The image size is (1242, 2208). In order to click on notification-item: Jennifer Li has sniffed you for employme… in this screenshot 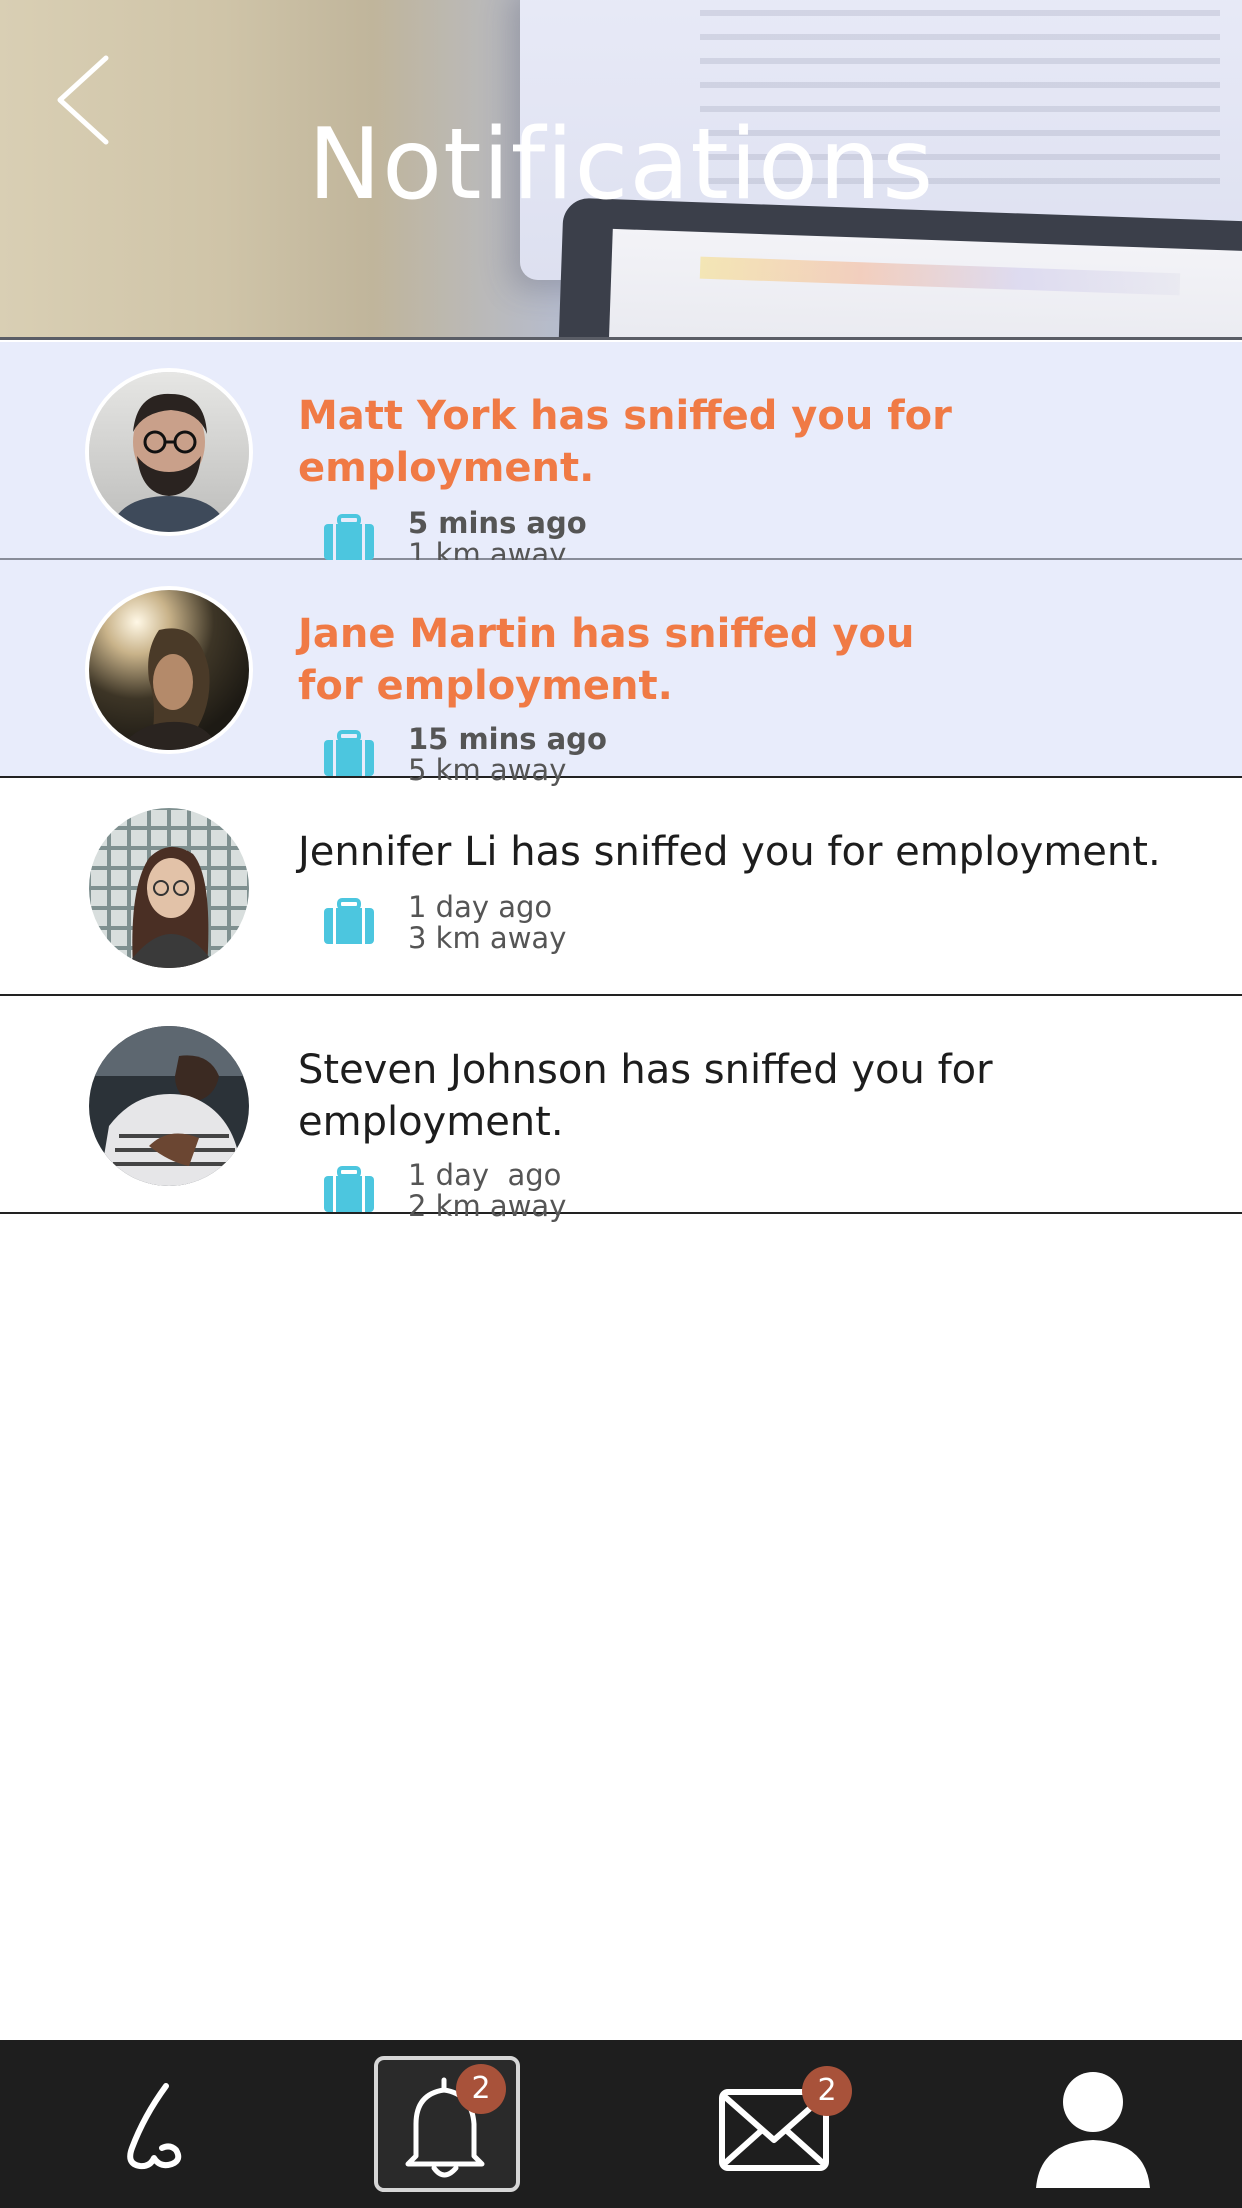, I will do `click(621, 887)`.